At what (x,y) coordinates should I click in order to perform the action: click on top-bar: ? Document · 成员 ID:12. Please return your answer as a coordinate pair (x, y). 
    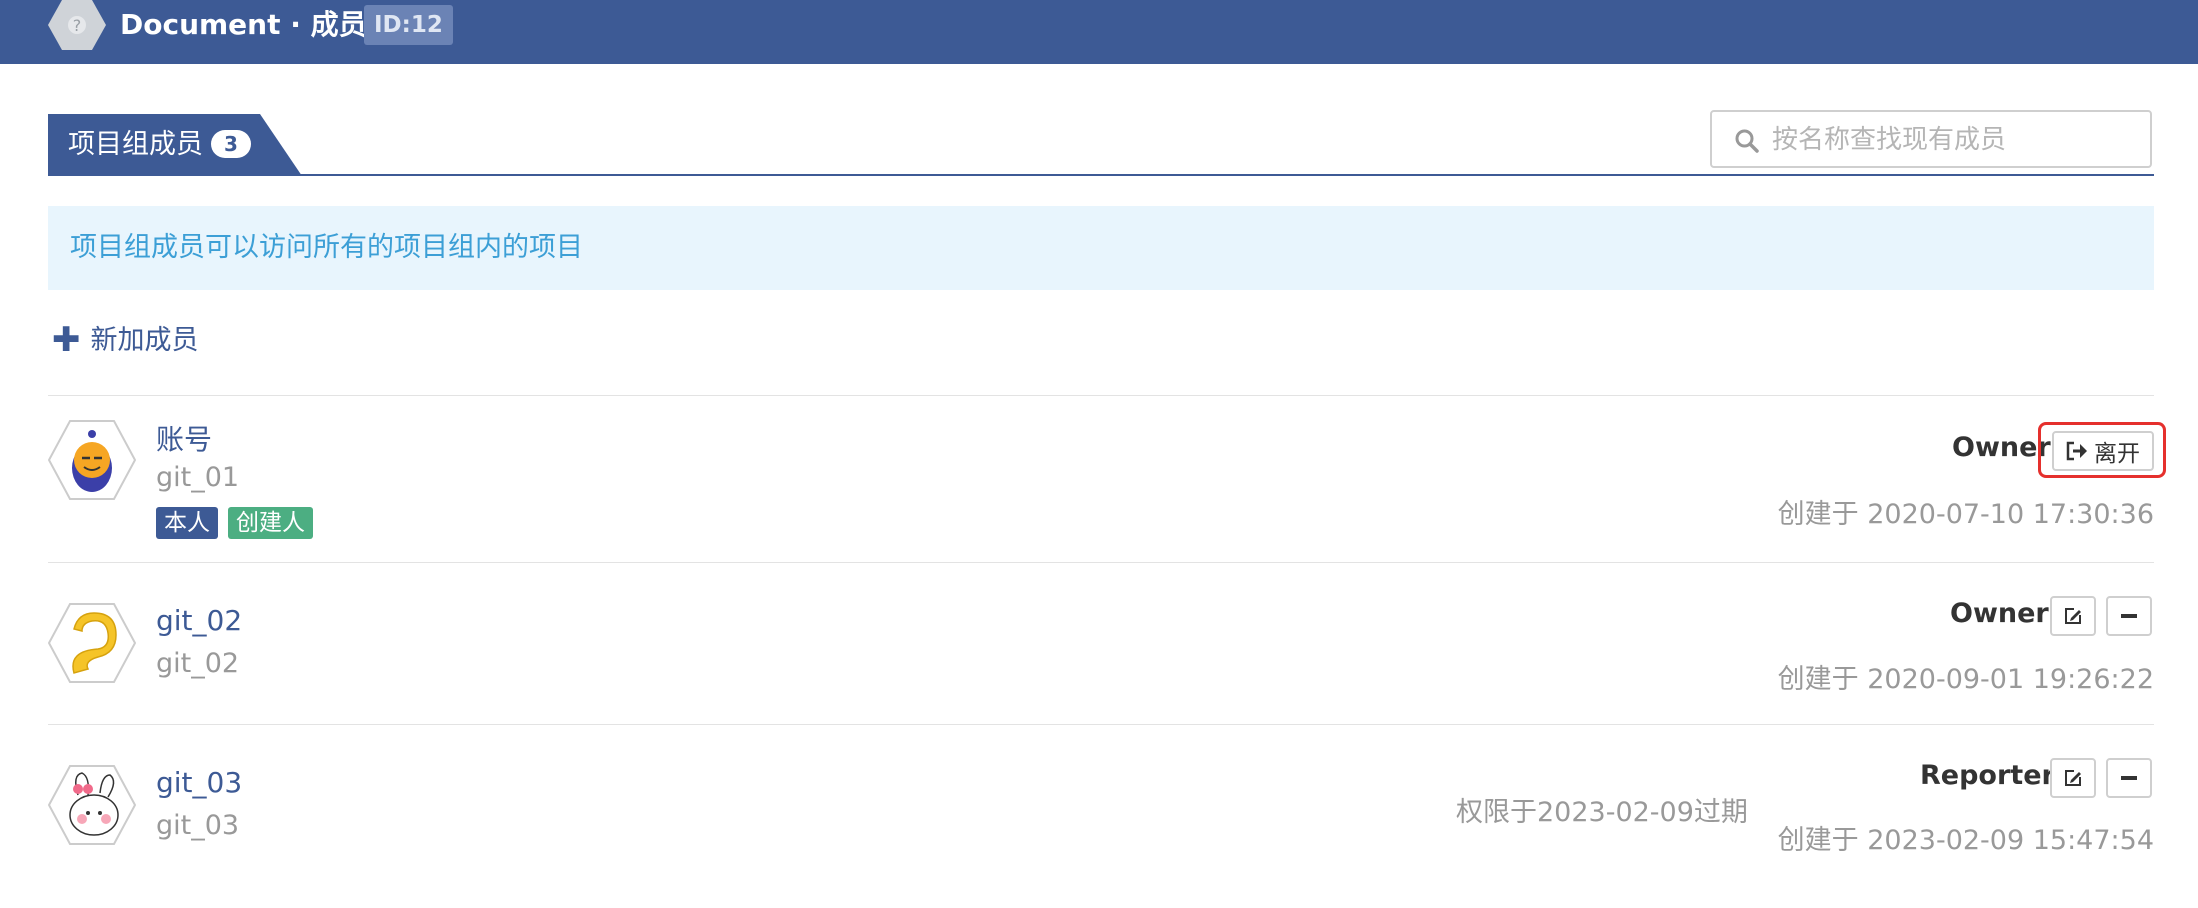
    Looking at the image, I should click on (1099, 32).